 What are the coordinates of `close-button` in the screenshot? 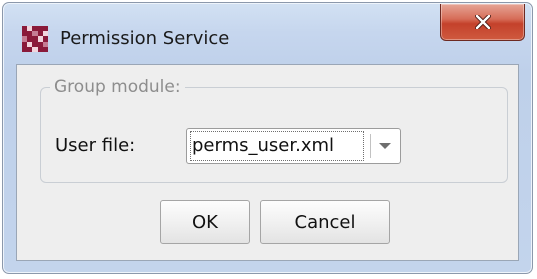 It's located at (482, 22).